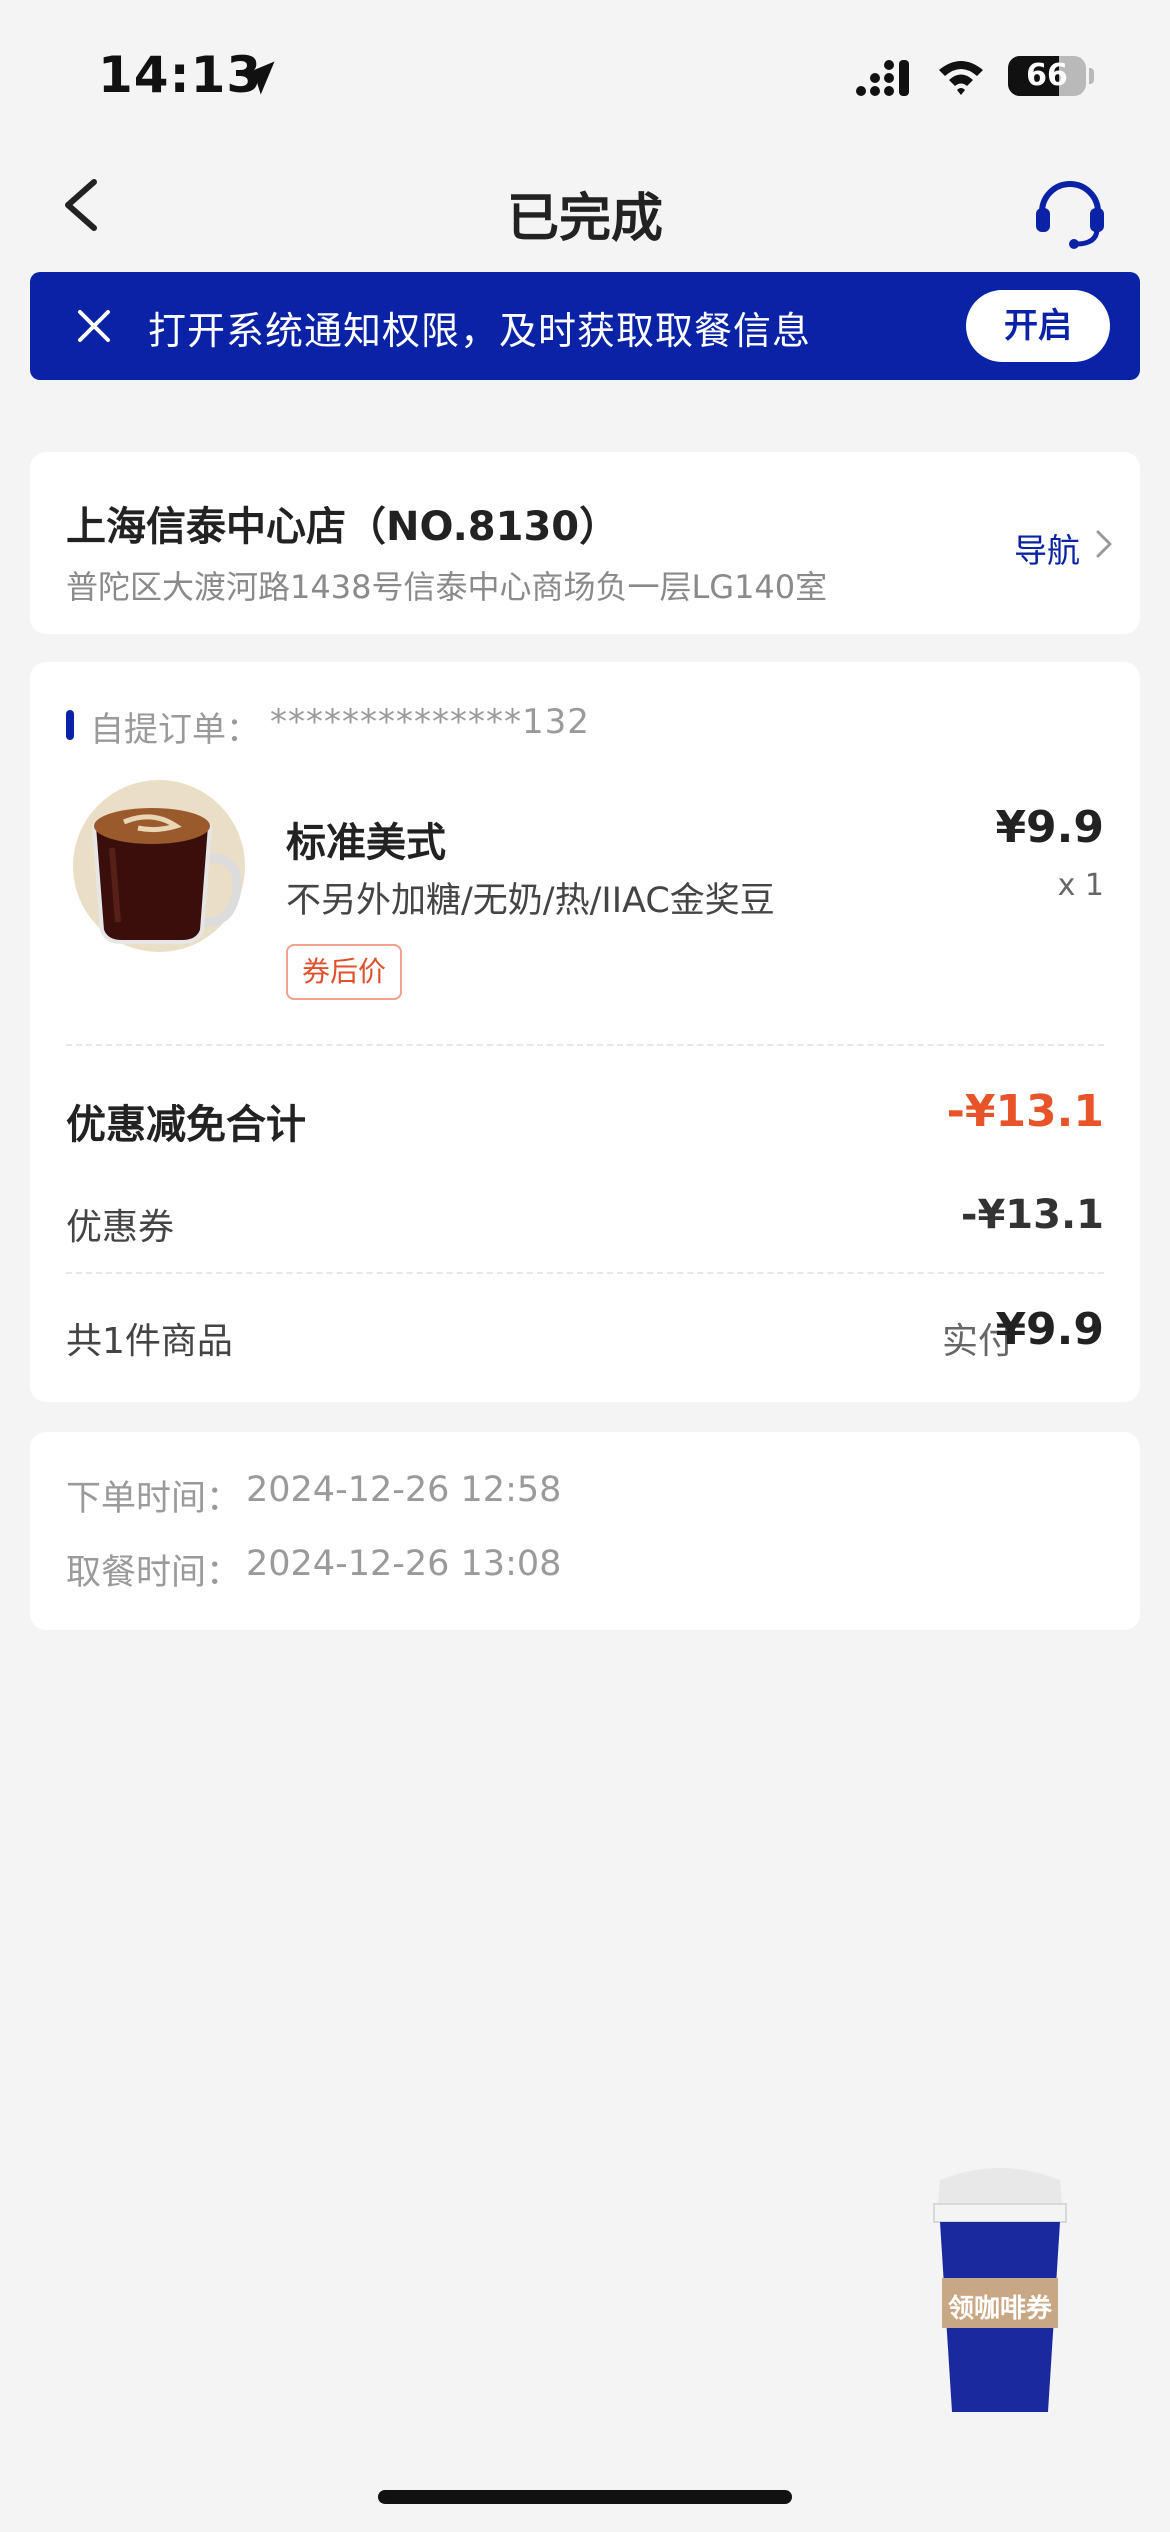 The height and width of the screenshot is (2532, 1170). Describe the element at coordinates (404, 1564) in the screenshot. I see `pickup-time-value: 2024-12-26 13:08` at that location.